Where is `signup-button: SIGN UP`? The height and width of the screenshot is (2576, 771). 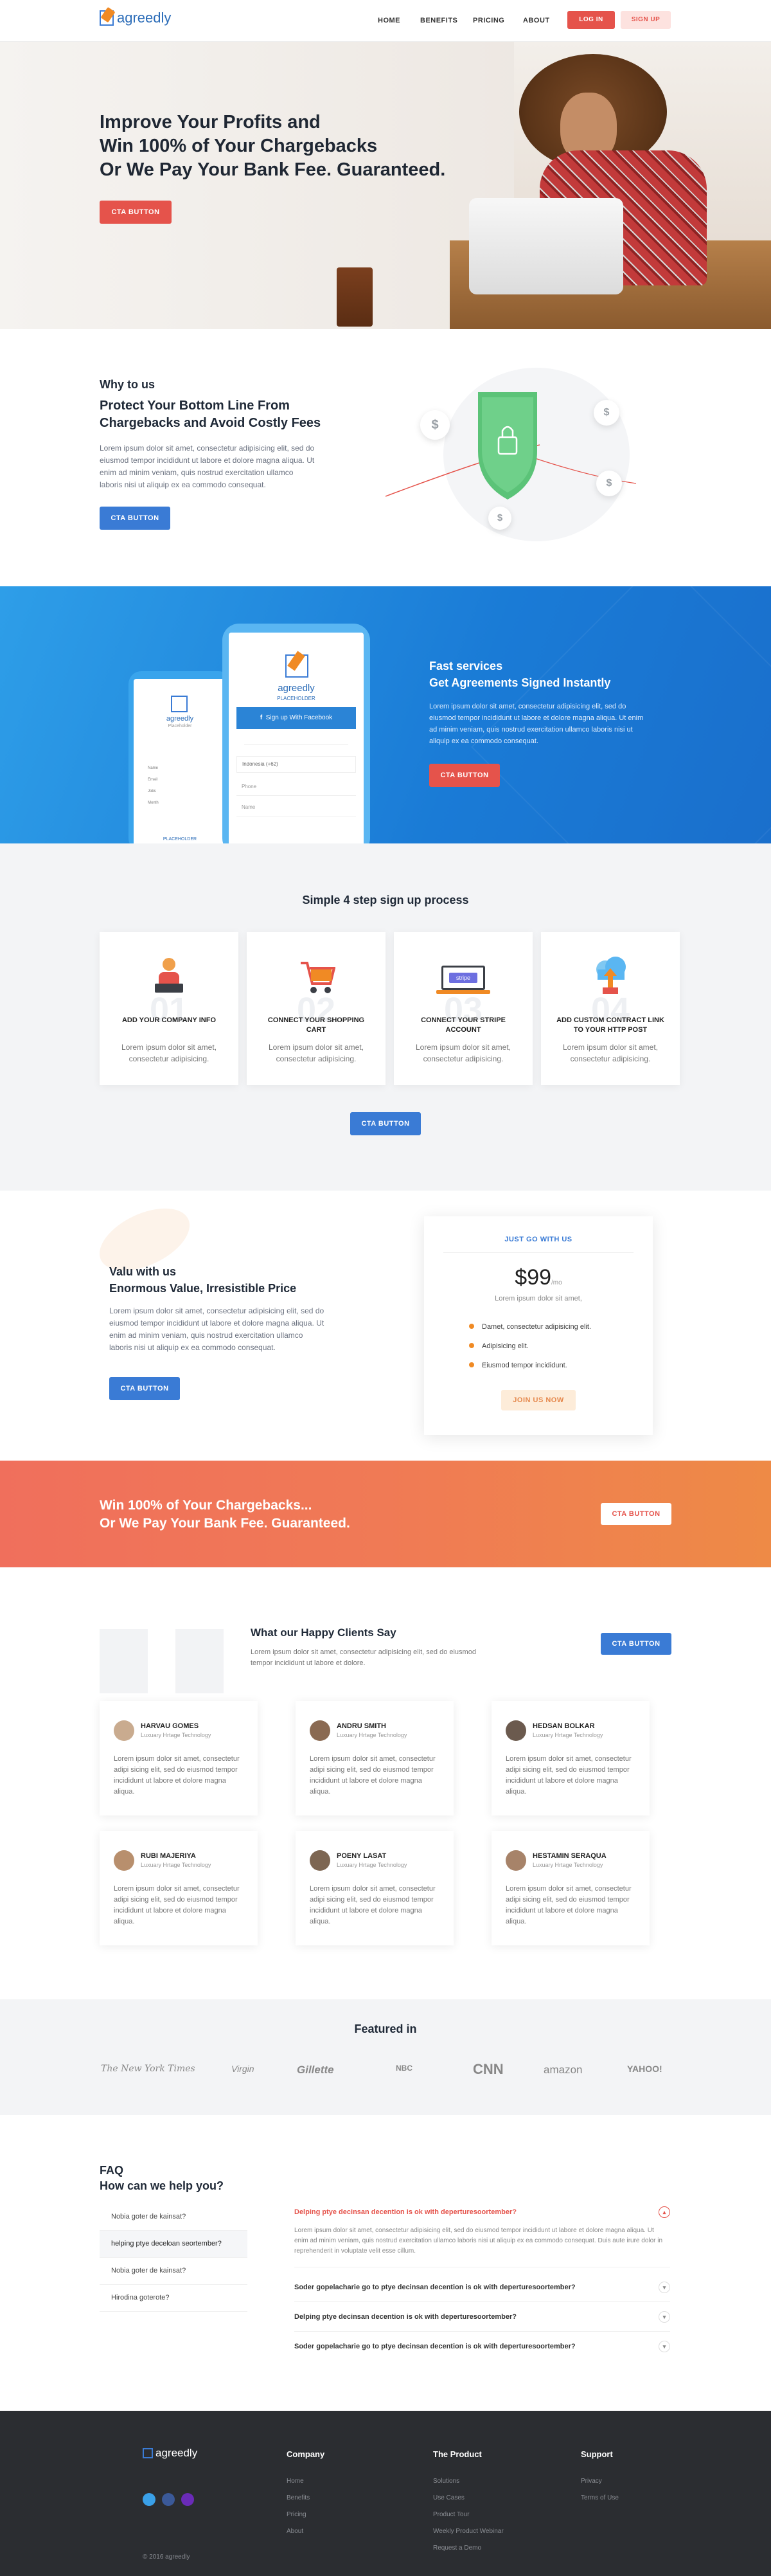
signup-button: SIGN UP is located at coordinates (646, 20).